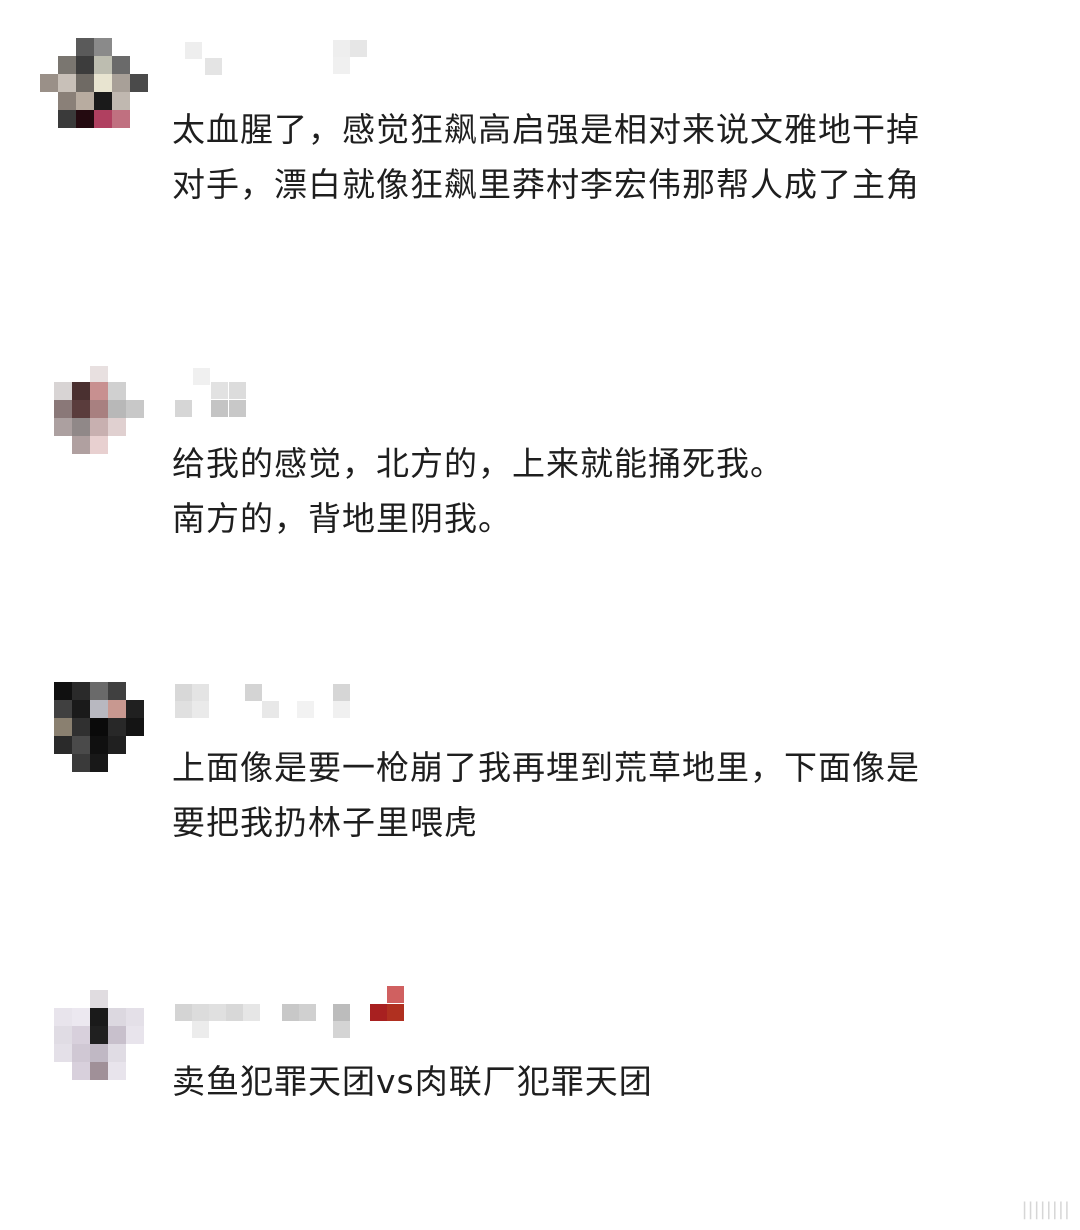 The image size is (1080, 1230). I want to click on watermark: ||||||||, so click(1045, 1209).